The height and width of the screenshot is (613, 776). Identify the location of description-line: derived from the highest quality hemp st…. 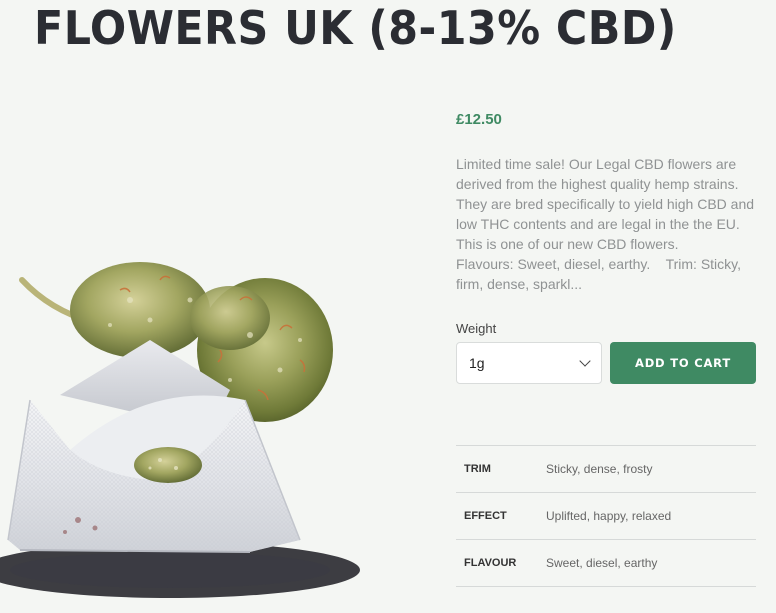
(597, 184).